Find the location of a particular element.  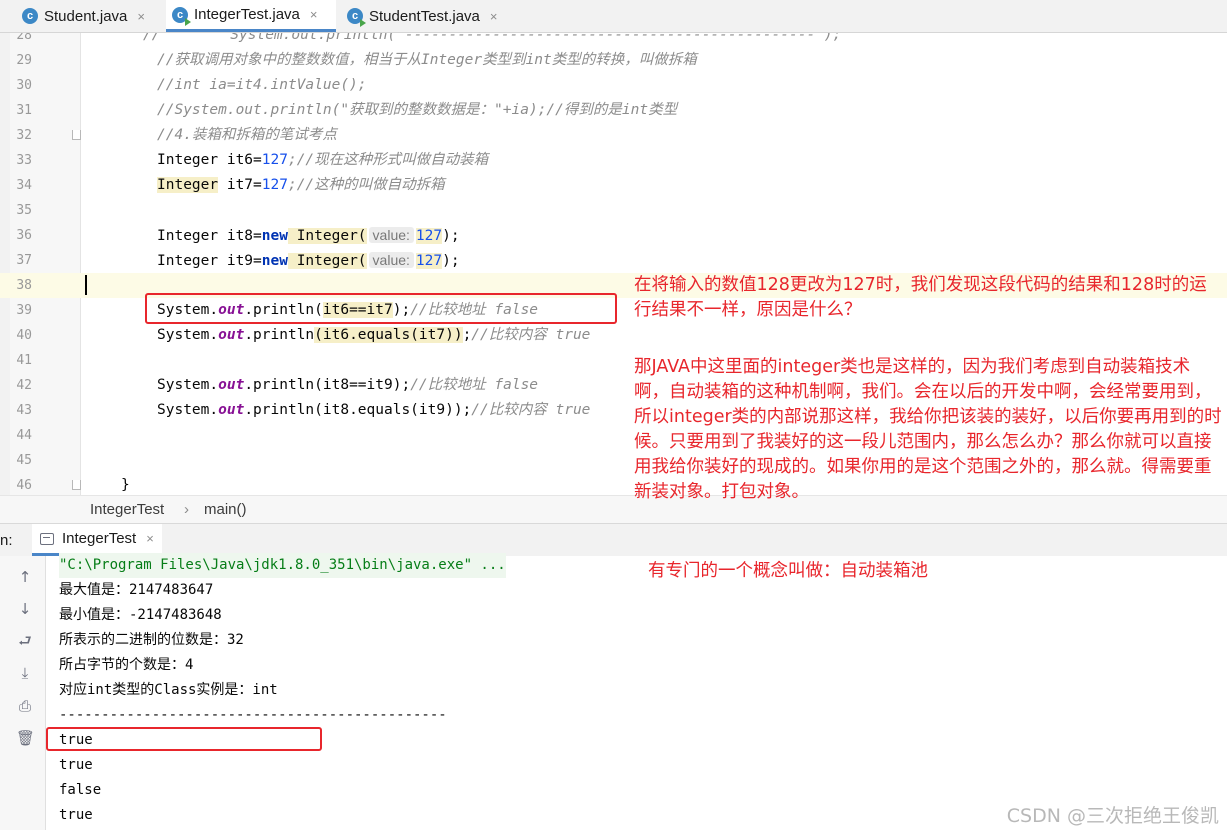

run-tab-integertest: IntegerTest × is located at coordinates (97, 540).